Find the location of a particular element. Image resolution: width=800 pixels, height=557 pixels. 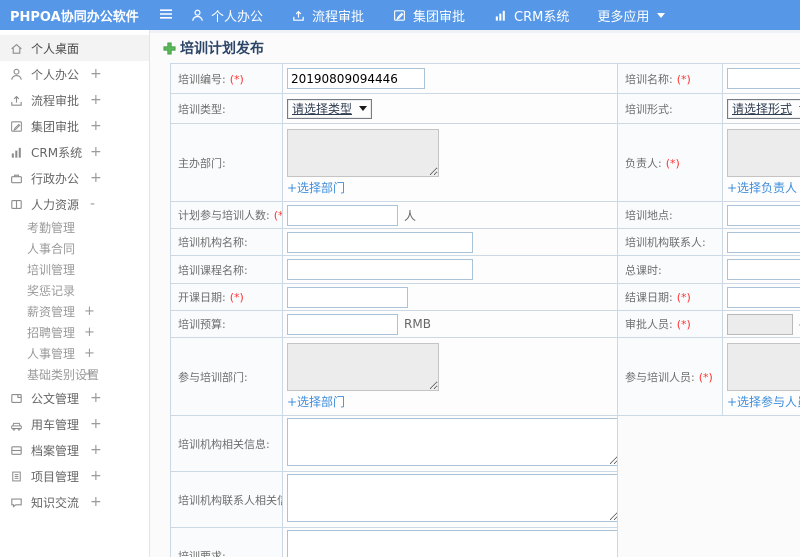

join-dept-box is located at coordinates (363, 367).